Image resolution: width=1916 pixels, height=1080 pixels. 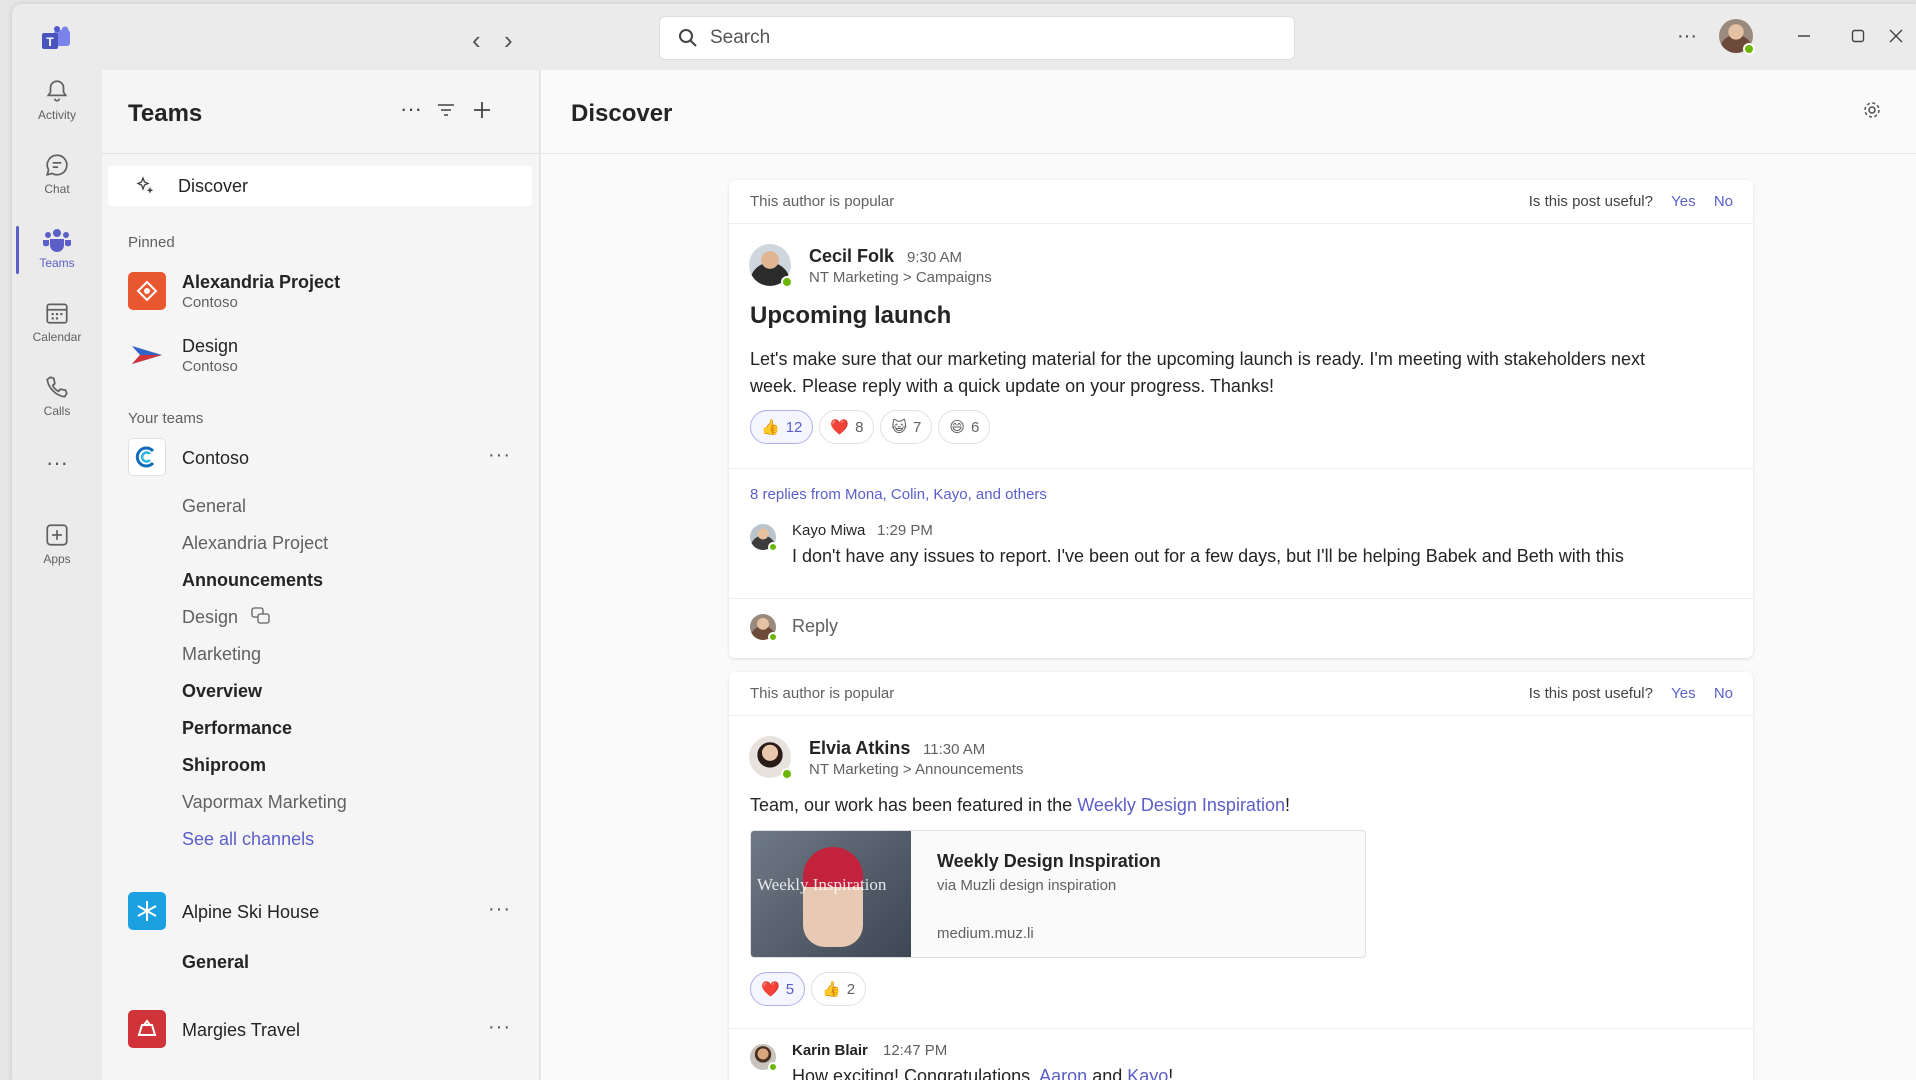 What do you see at coordinates (1287, 805) in the screenshot?
I see `post-body-text: !` at bounding box center [1287, 805].